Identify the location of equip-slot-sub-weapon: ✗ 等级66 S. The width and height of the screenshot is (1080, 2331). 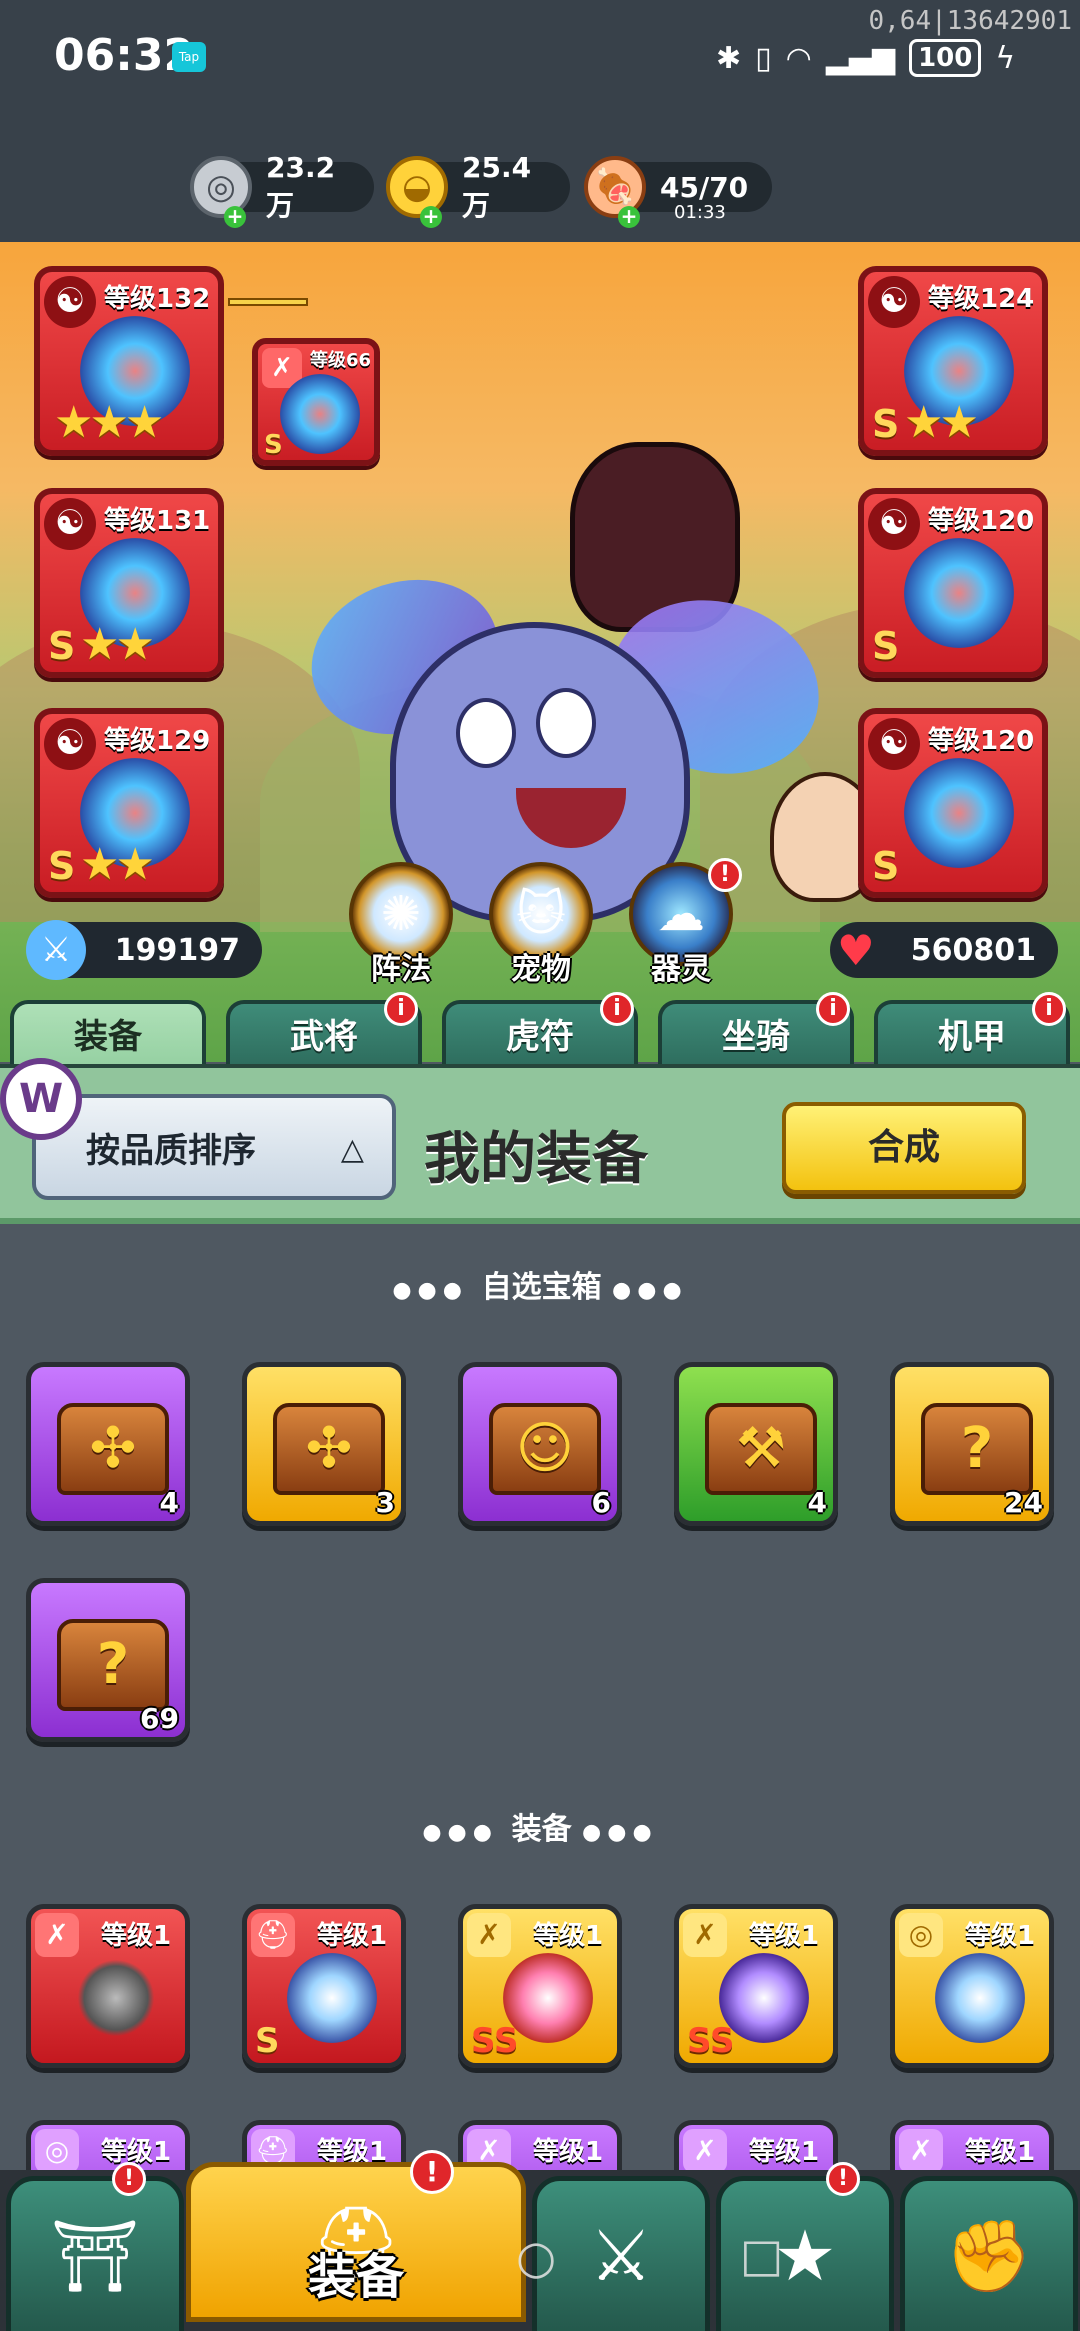
(316, 402).